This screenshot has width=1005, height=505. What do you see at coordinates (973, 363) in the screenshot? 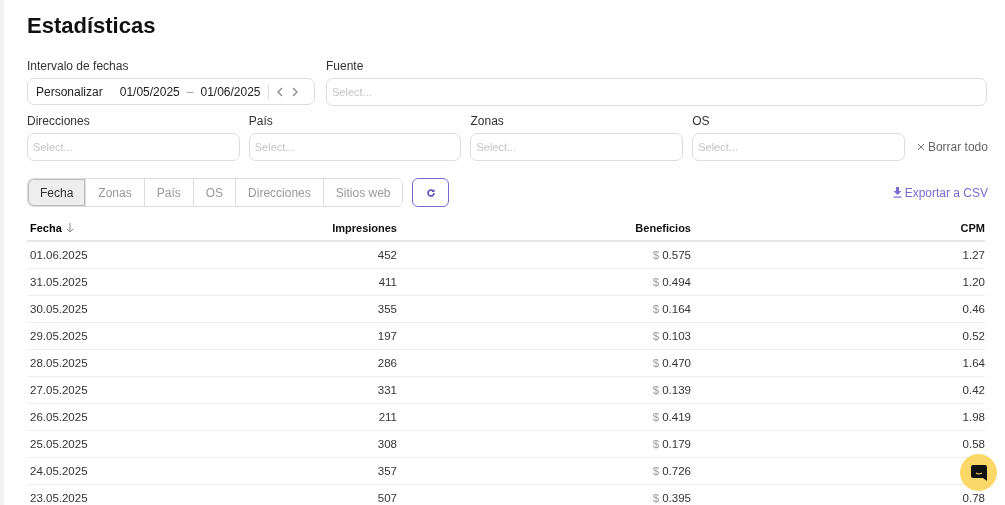
I see `table-cell: 1.64` at bounding box center [973, 363].